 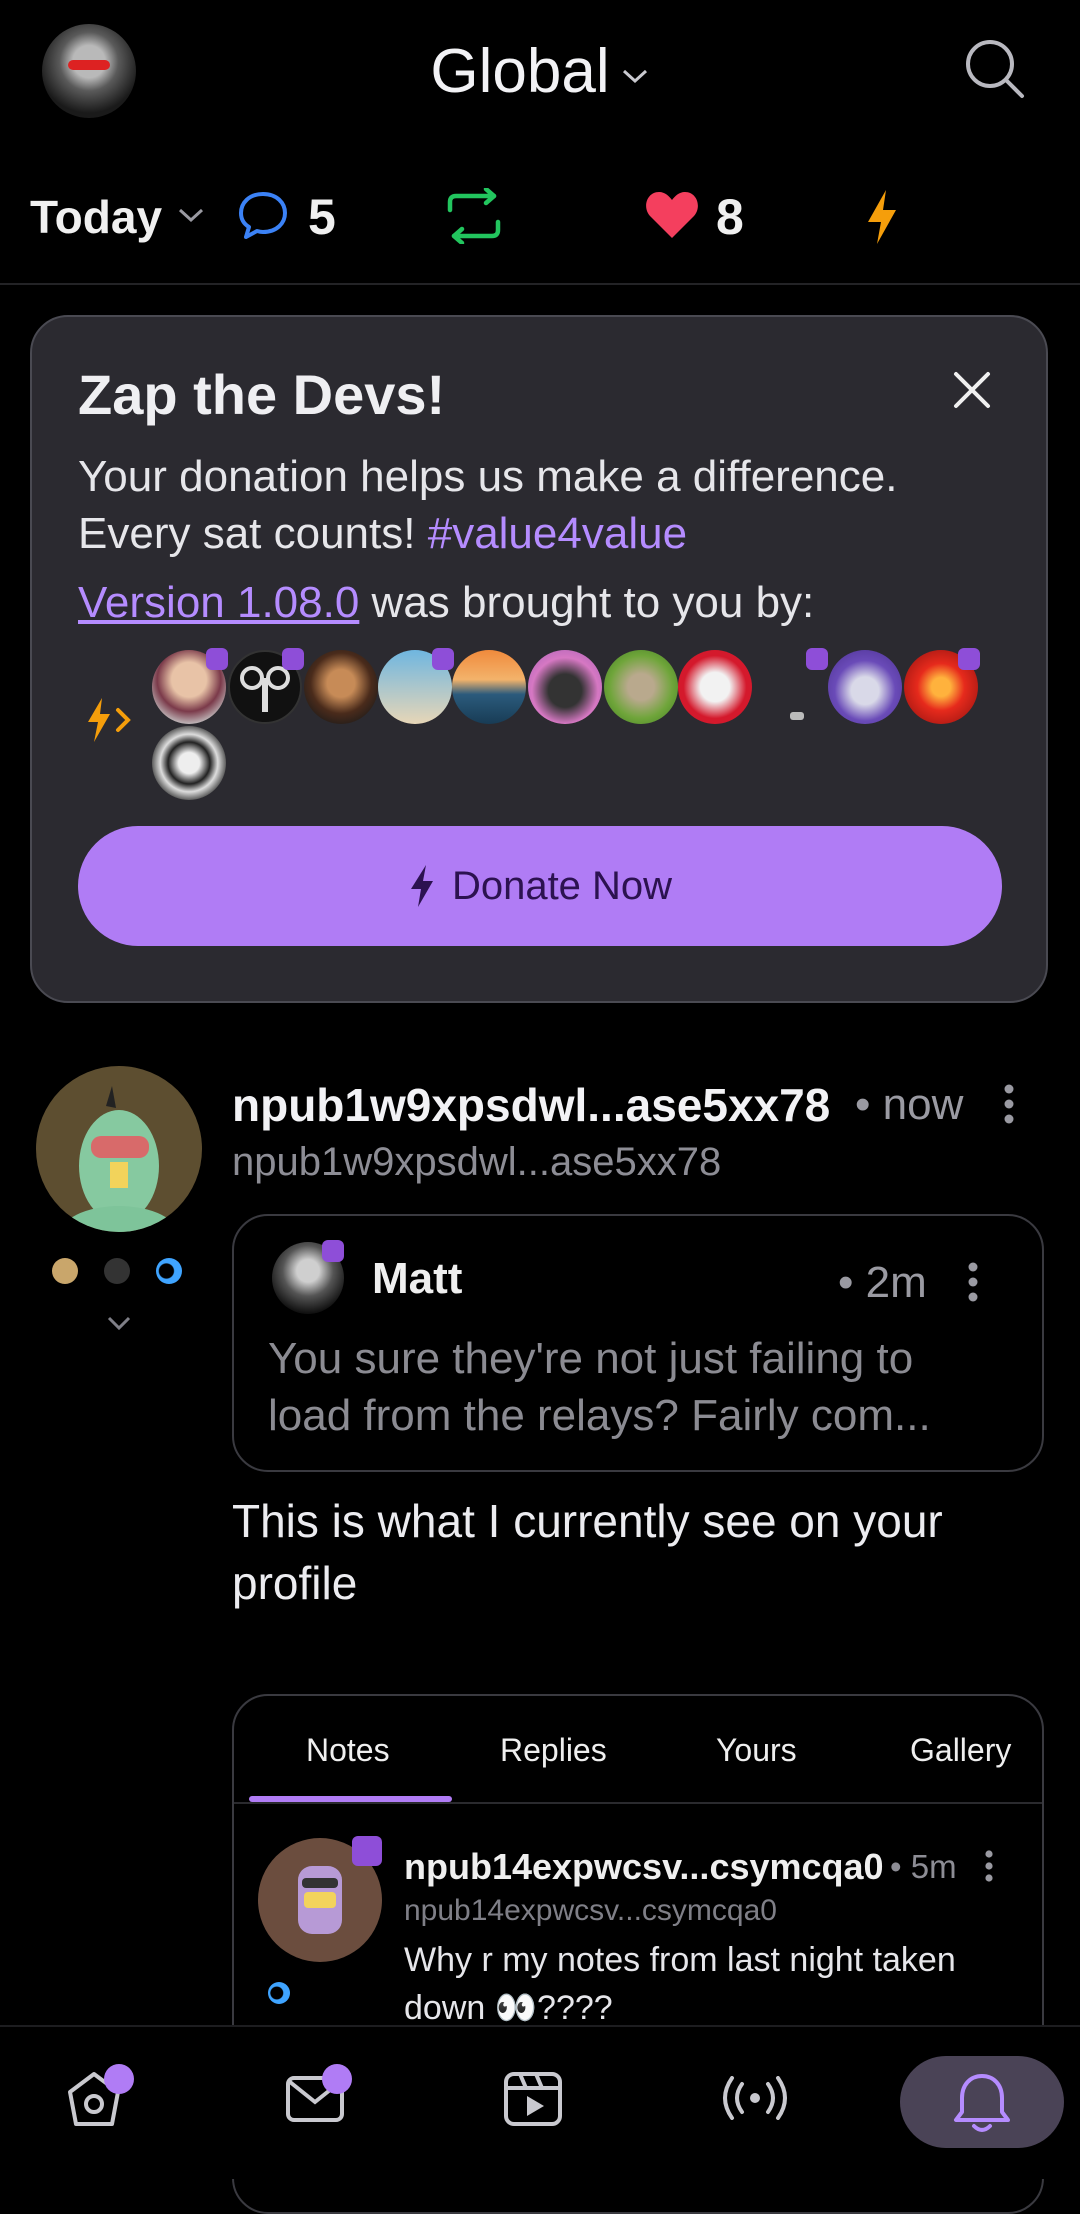 What do you see at coordinates (590, 1910) in the screenshot?
I see `note-author-handle: npub14expwcsv...csymcqa0` at bounding box center [590, 1910].